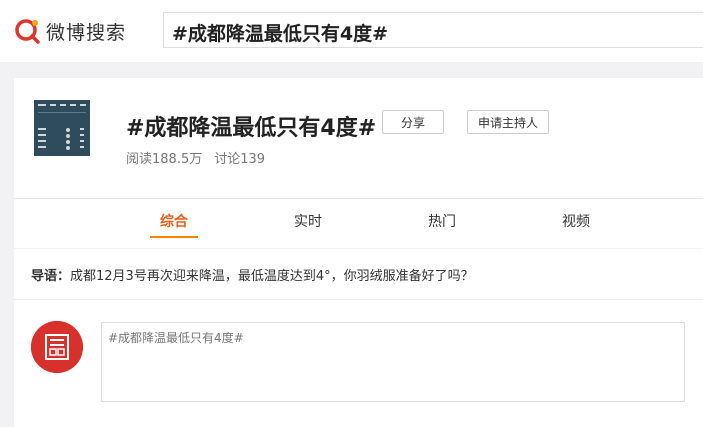 The height and width of the screenshot is (427, 703). I want to click on topic-thumbnail, so click(62, 128).